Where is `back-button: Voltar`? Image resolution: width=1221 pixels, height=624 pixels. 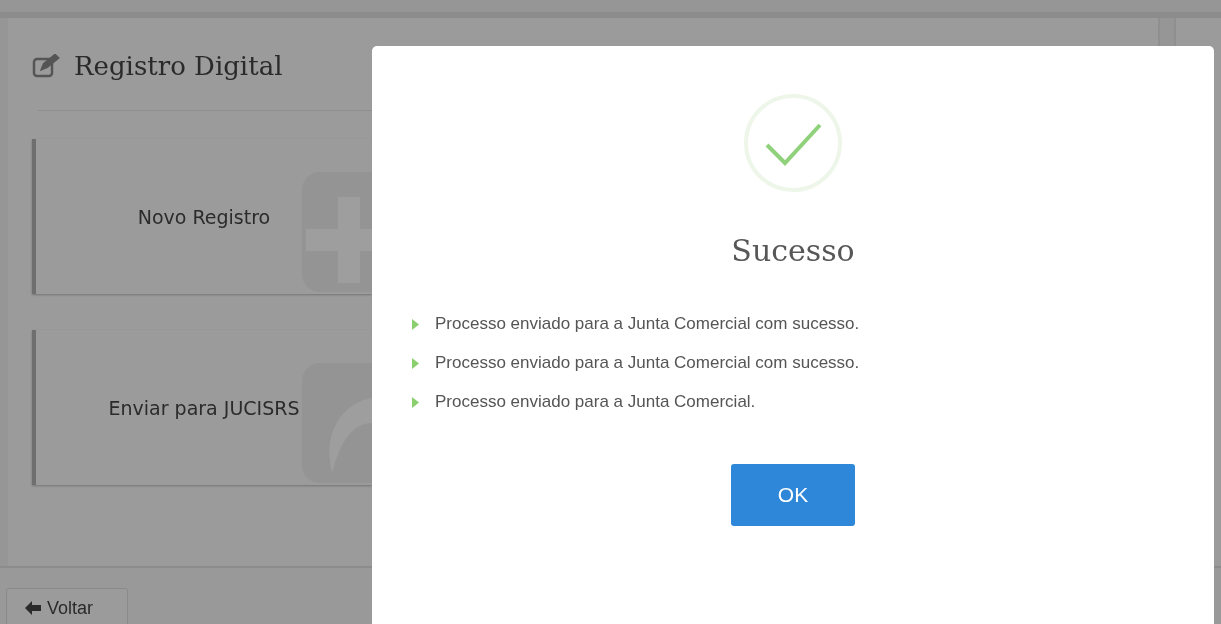
back-button: Voltar is located at coordinates (67, 606).